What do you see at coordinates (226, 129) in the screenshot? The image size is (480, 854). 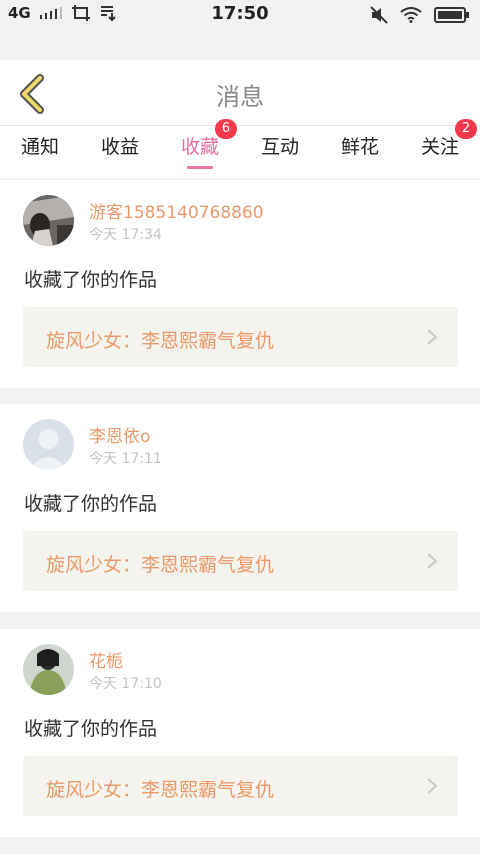 I see `unread-badge: 6` at bounding box center [226, 129].